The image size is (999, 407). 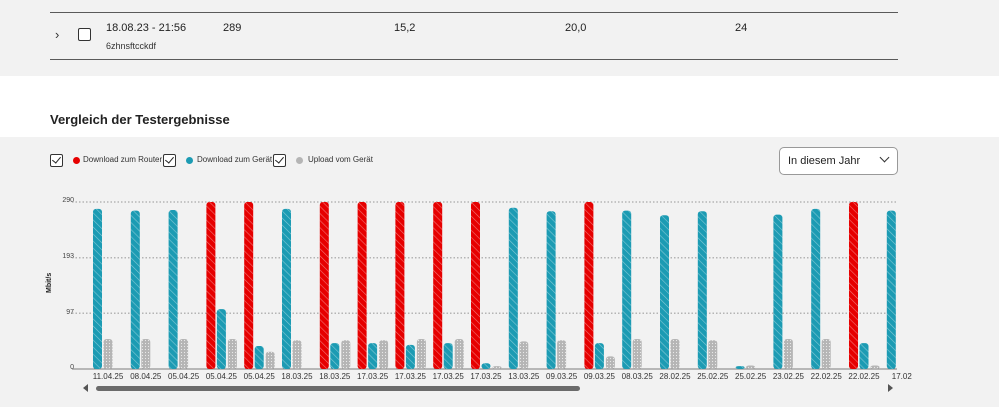 I want to click on horizontal-scrollbar-thumb, so click(x=338, y=388).